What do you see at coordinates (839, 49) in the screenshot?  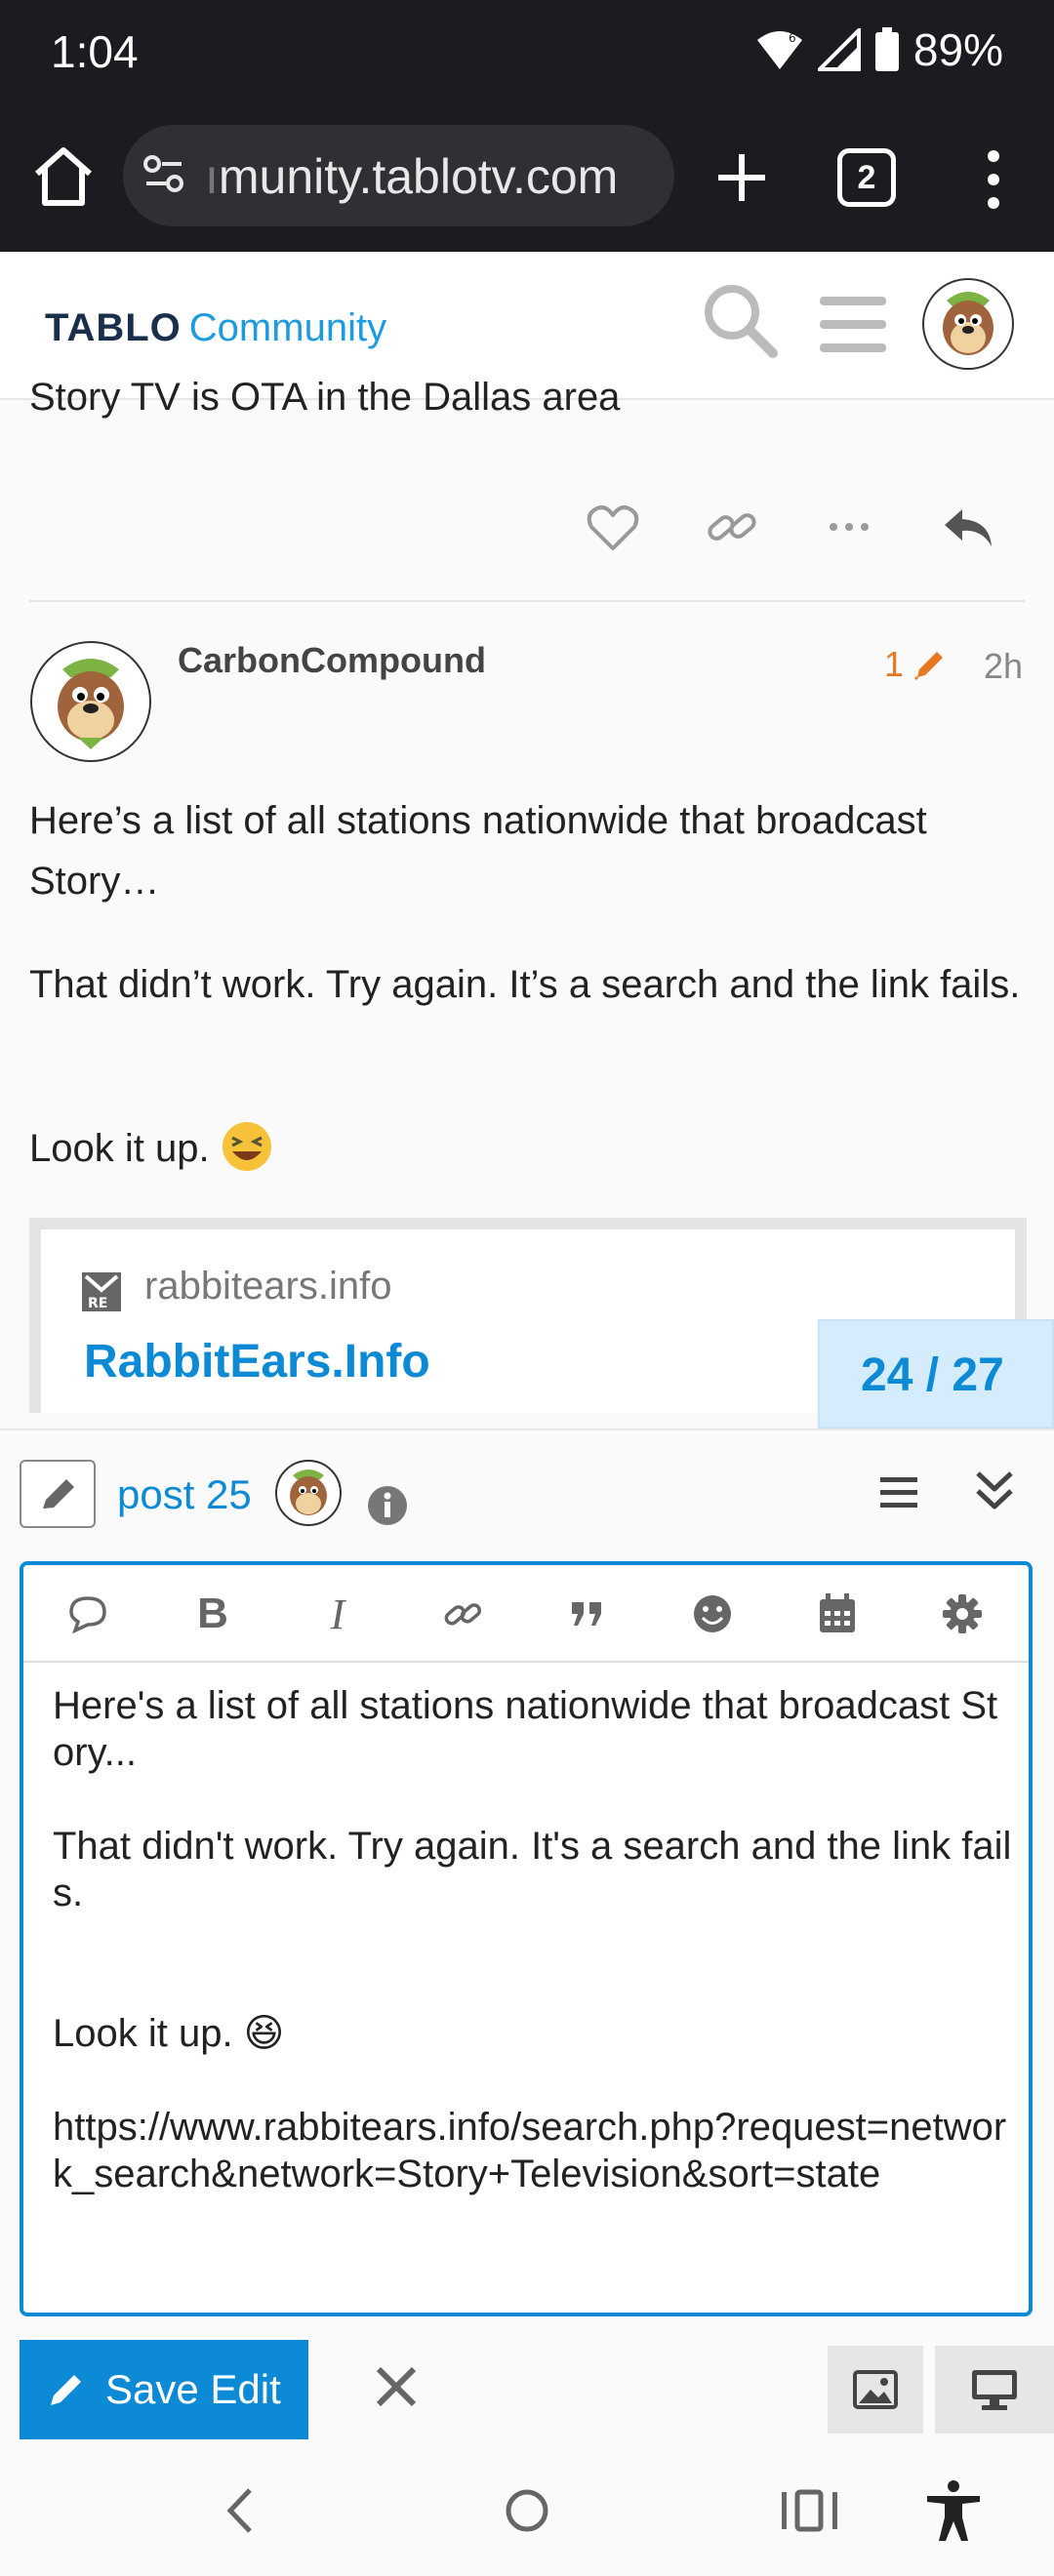 I see `signal-icon` at bounding box center [839, 49].